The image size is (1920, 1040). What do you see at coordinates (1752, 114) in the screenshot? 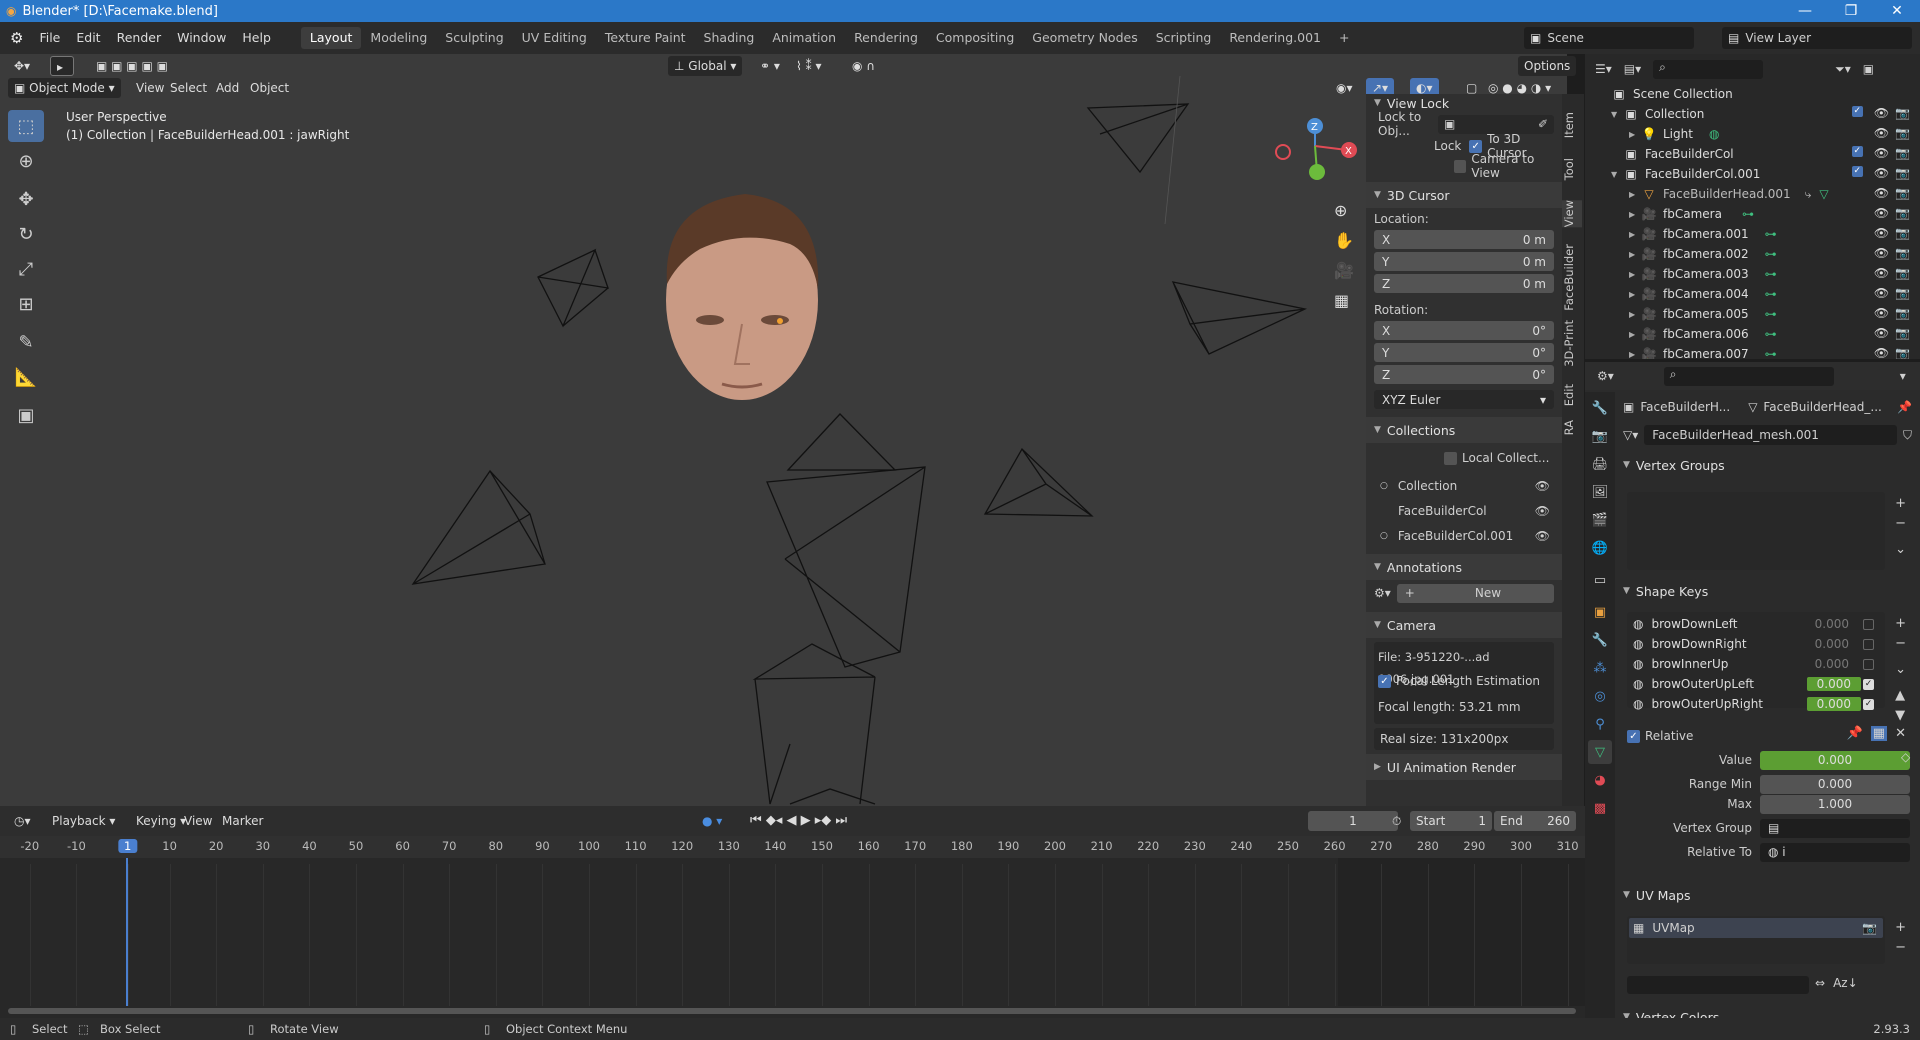
I see `outliner-row-collection: ▼ ▣ Collection ✓ 👁 📷` at bounding box center [1752, 114].